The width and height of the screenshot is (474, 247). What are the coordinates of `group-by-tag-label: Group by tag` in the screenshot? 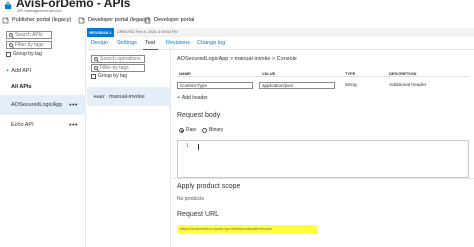 It's located at (27, 54).